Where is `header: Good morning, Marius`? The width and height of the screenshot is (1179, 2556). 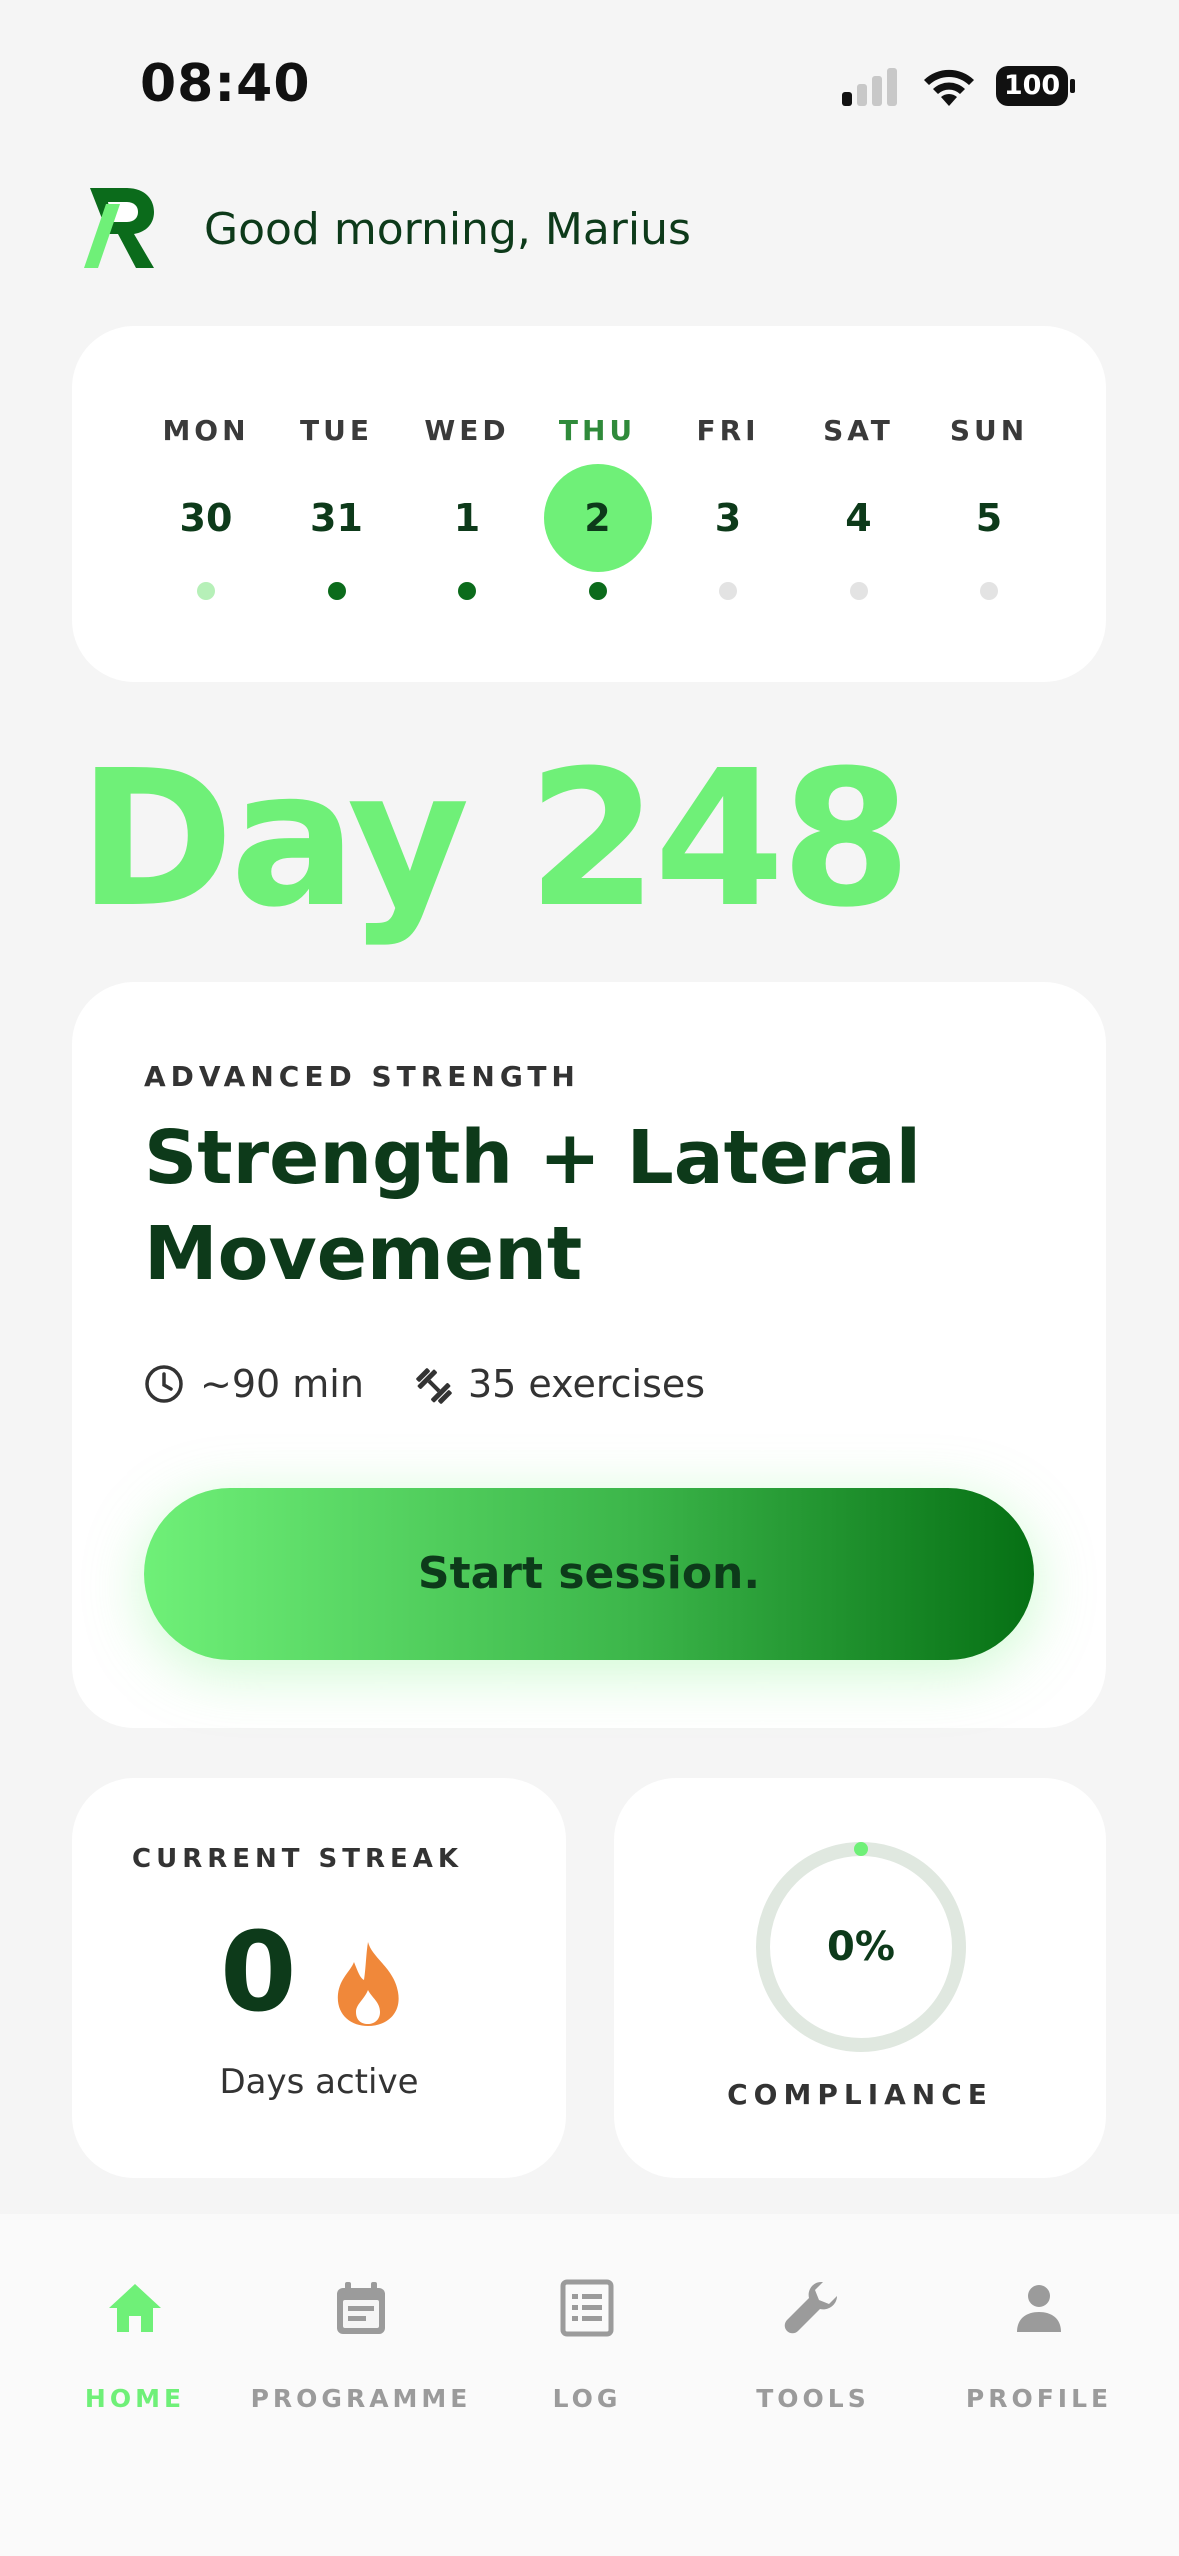 header: Good morning, Marius is located at coordinates (584, 228).